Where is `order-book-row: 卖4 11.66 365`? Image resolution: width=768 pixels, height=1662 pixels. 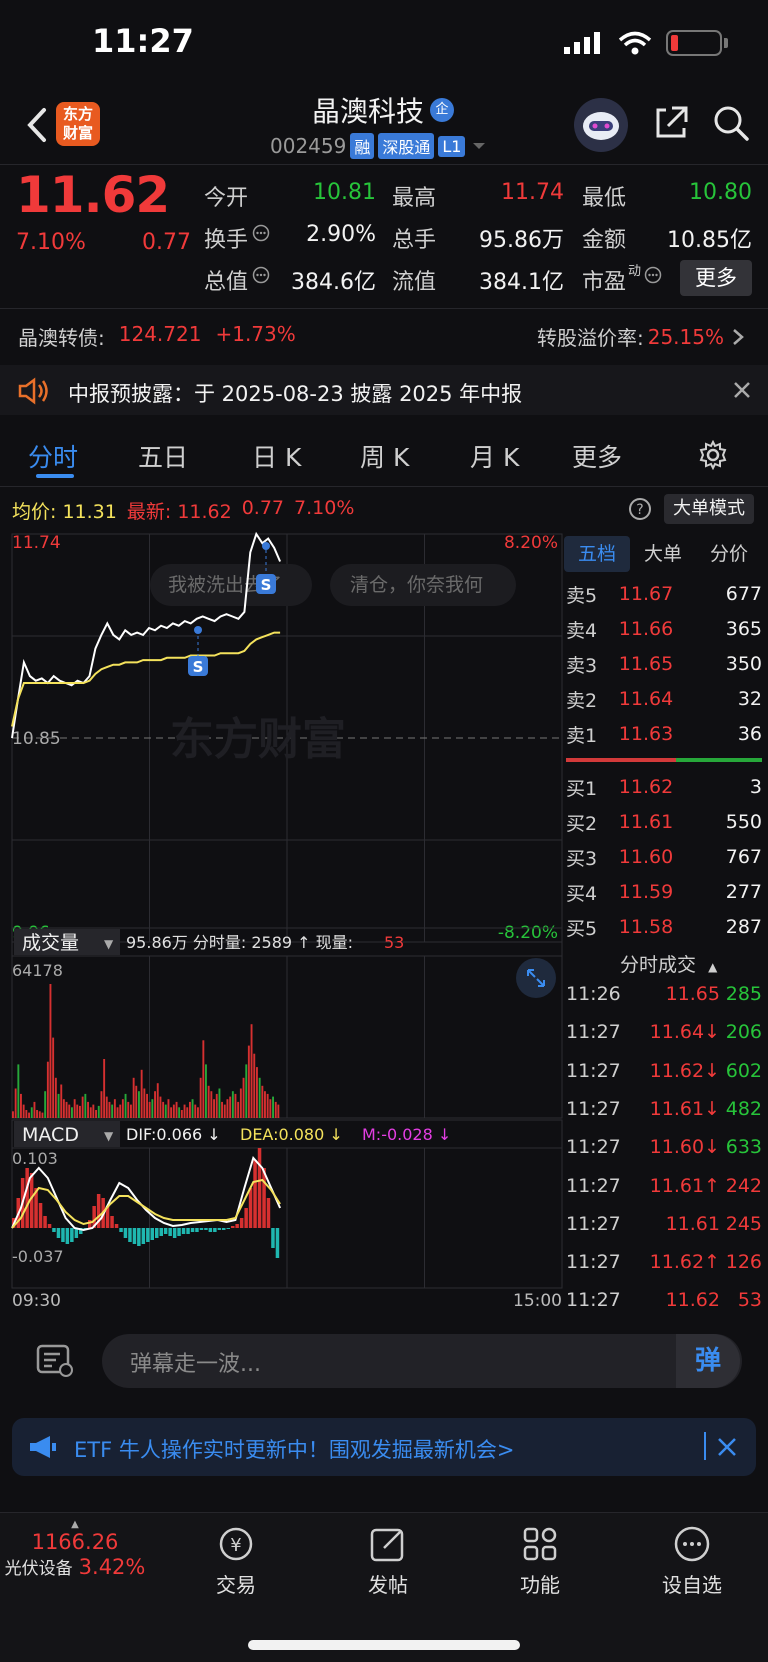
order-book-row: 卖4 11.66 365 is located at coordinates (664, 629).